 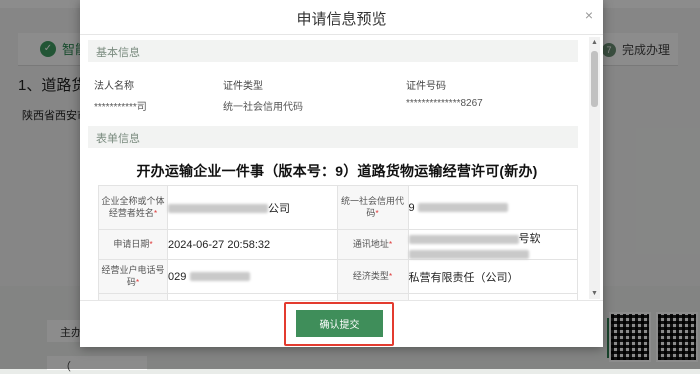 I want to click on phone-label: 经营业户电话号码*, so click(x=133, y=276).